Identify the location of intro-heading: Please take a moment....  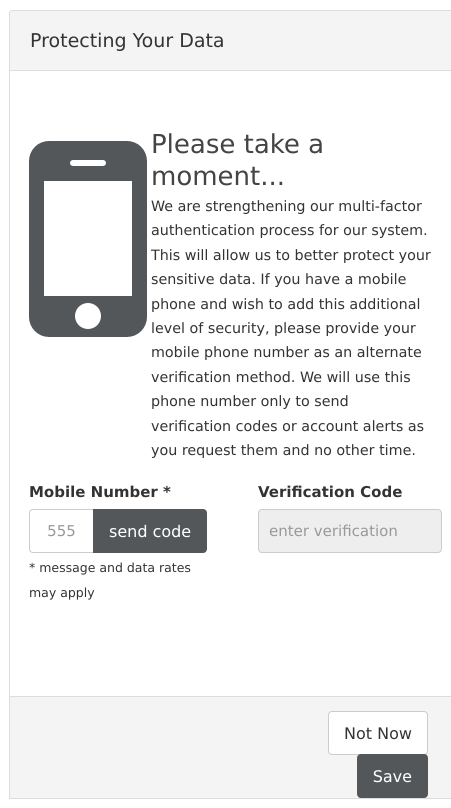
(238, 161).